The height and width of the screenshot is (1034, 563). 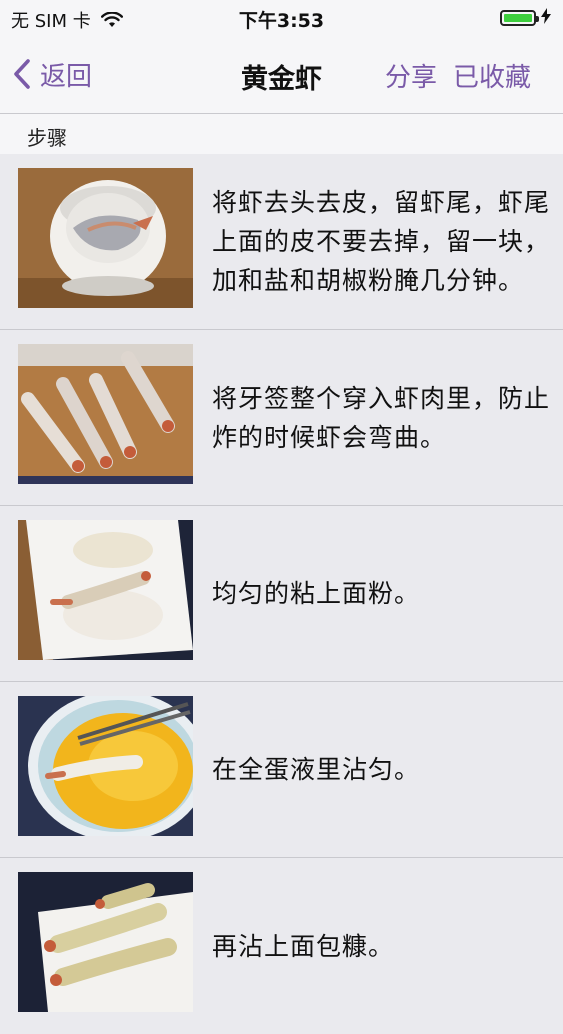 I want to click on shrimp-in-bowl-image, so click(x=105, y=238).